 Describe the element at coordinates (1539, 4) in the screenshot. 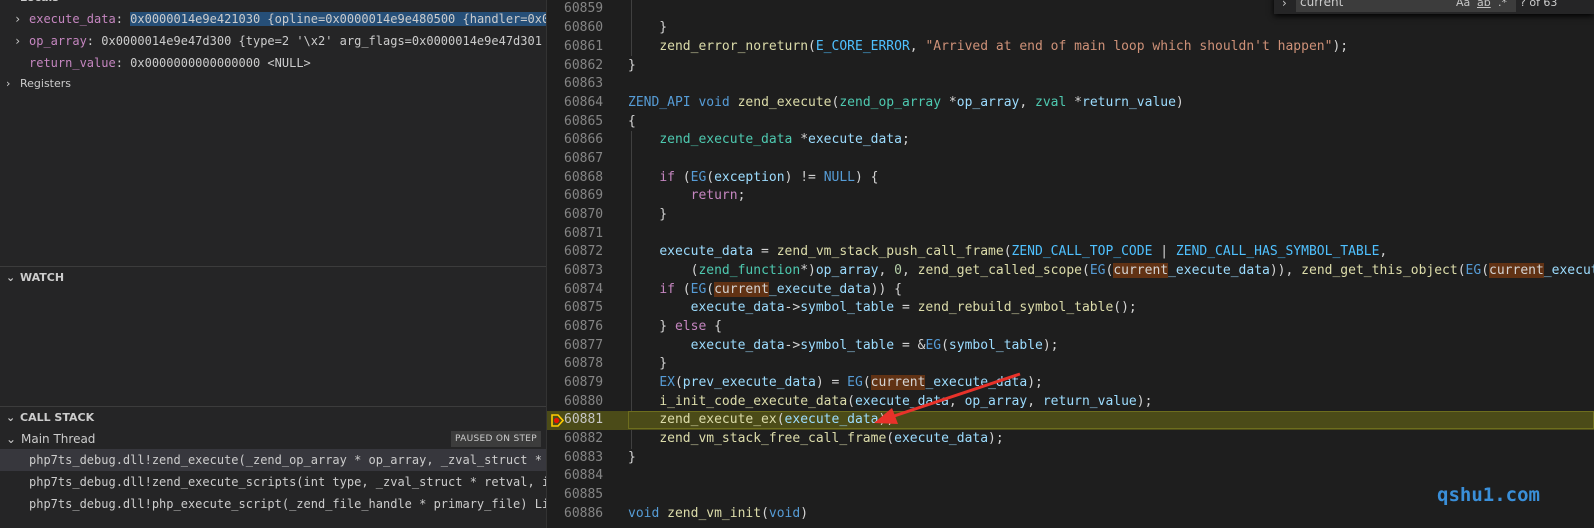

I see `match-count: ? of 63` at that location.